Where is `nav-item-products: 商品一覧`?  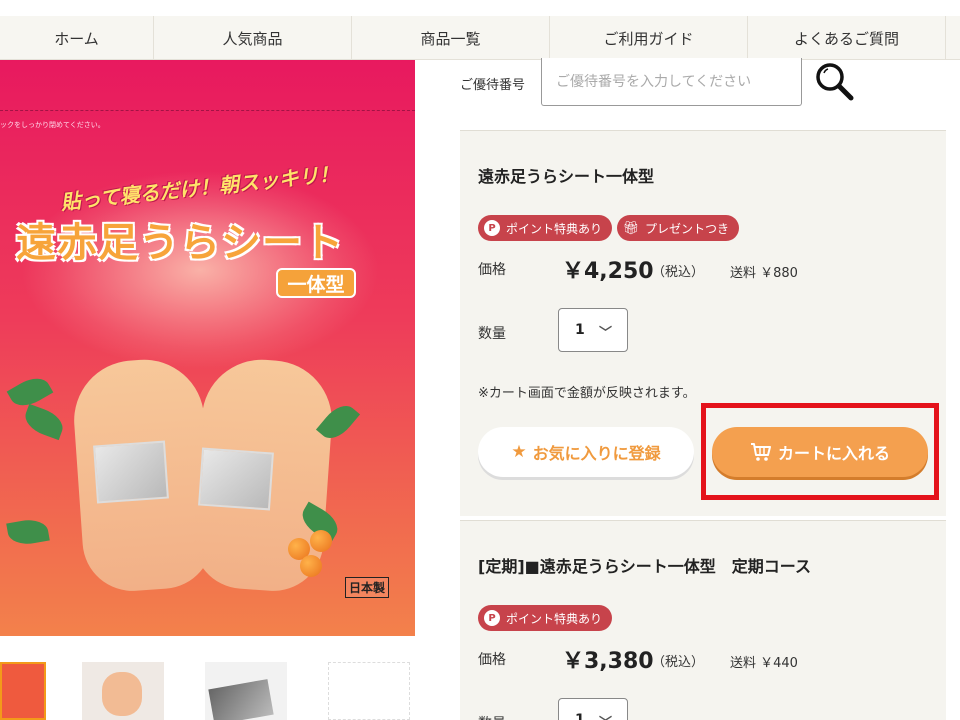
nav-item-products: 商品一覧 is located at coordinates (451, 38).